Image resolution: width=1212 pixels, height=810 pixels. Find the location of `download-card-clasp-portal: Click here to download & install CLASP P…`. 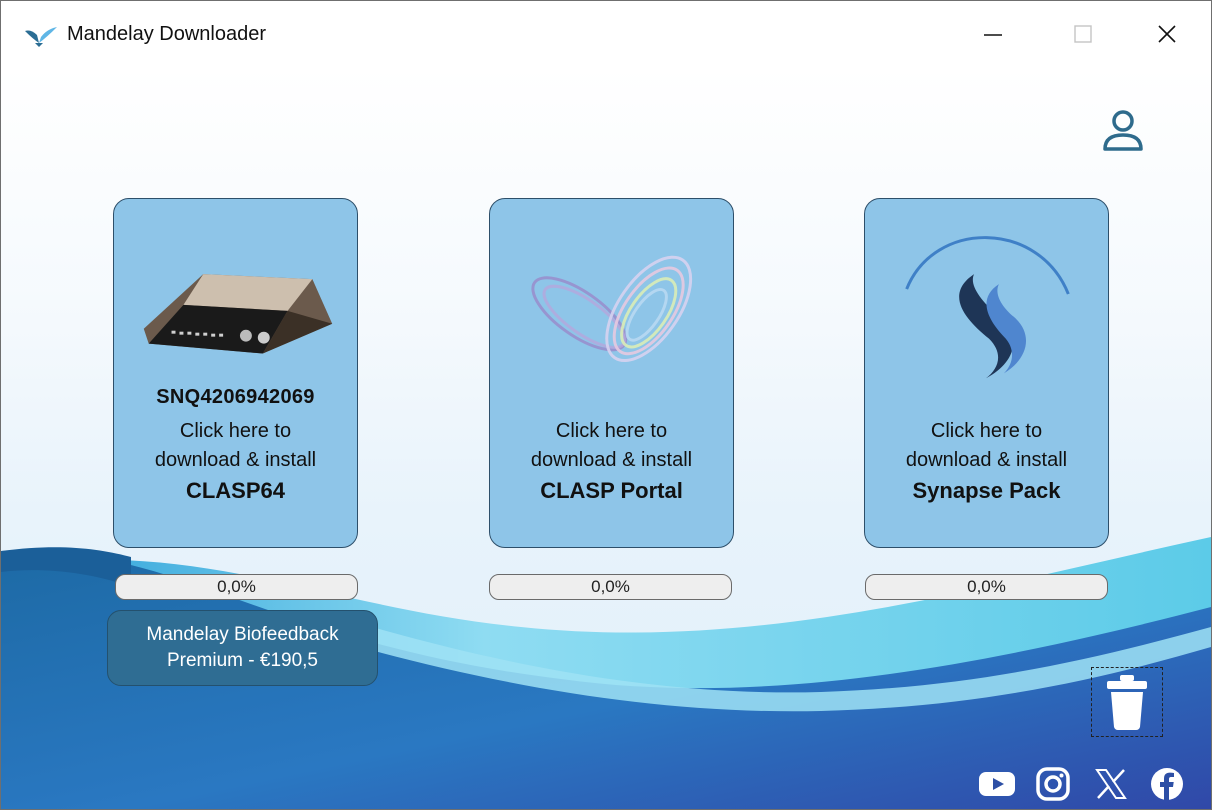

download-card-clasp-portal: Click here to download & install CLASP P… is located at coordinates (611, 373).